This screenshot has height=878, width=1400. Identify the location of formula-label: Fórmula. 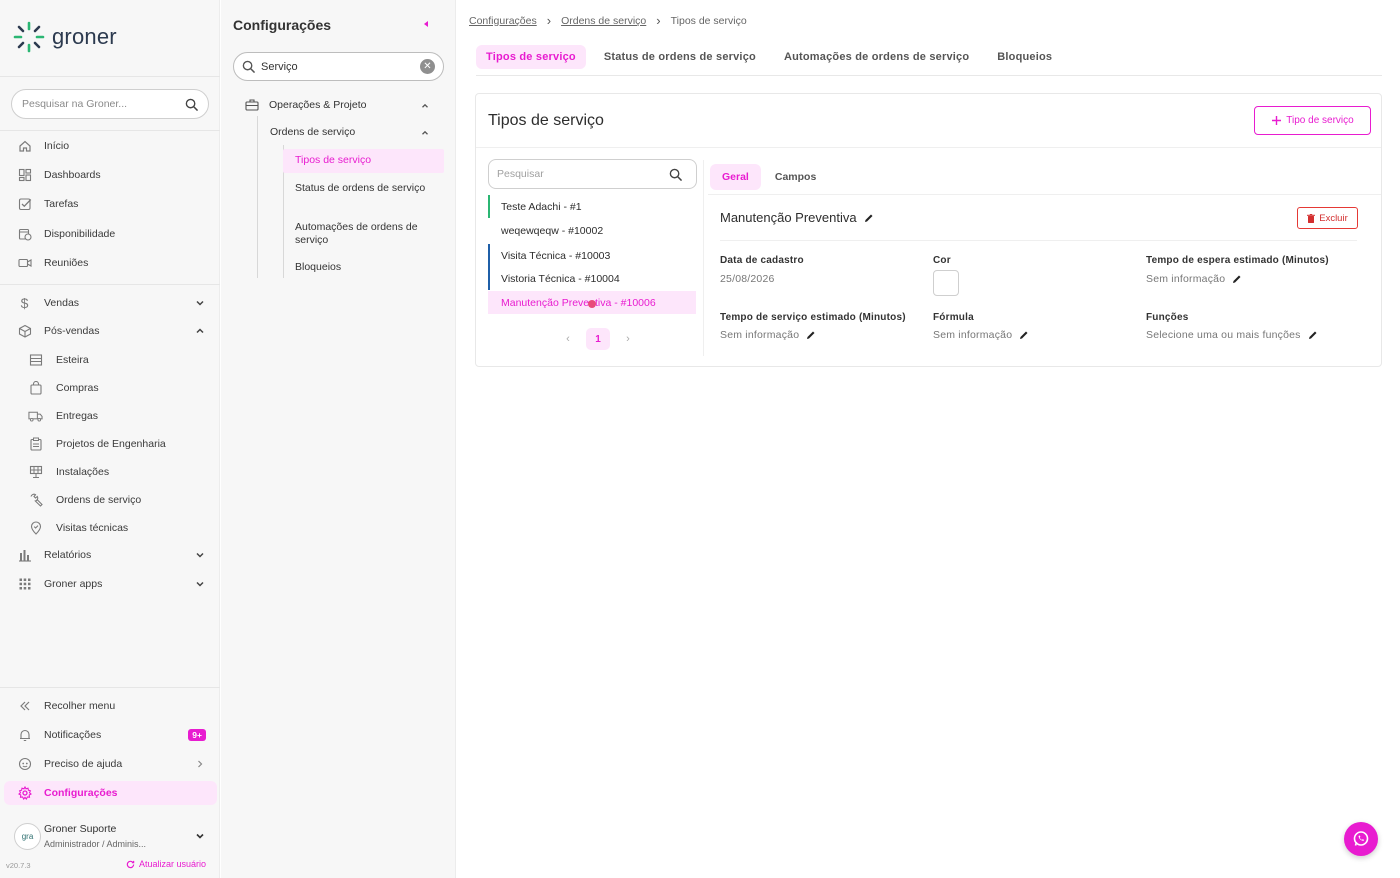
(953, 317).